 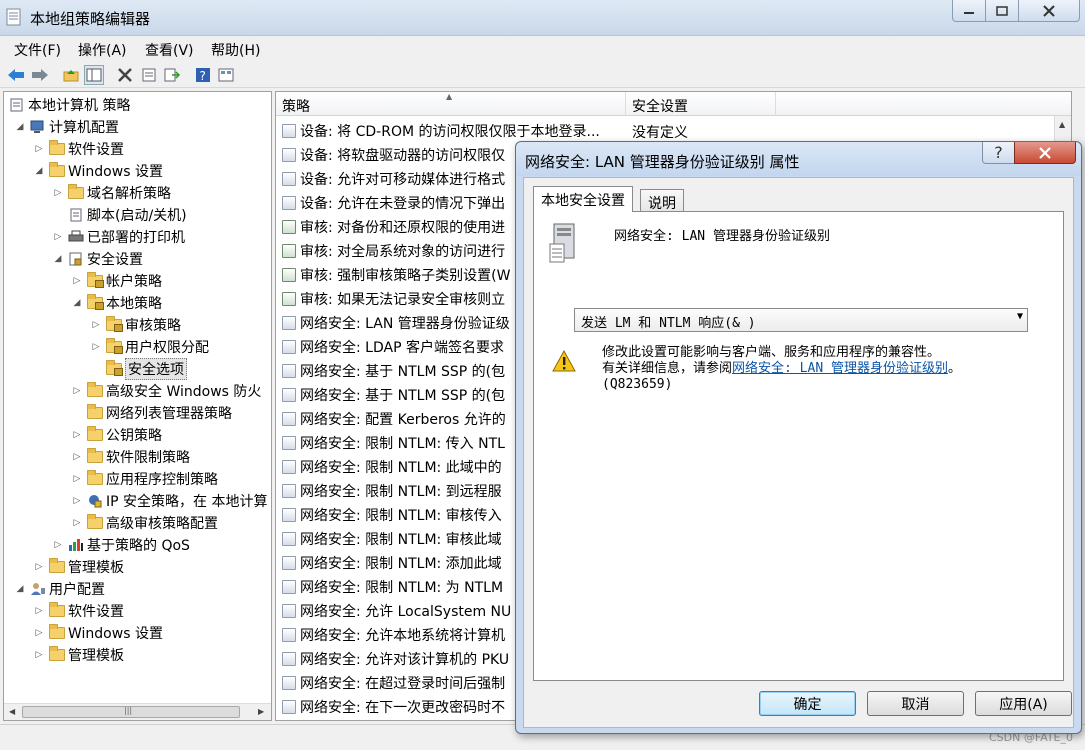 What do you see at coordinates (66, 127) in the screenshot?
I see `tree-node-computer-config: ◢ 计算机配置` at bounding box center [66, 127].